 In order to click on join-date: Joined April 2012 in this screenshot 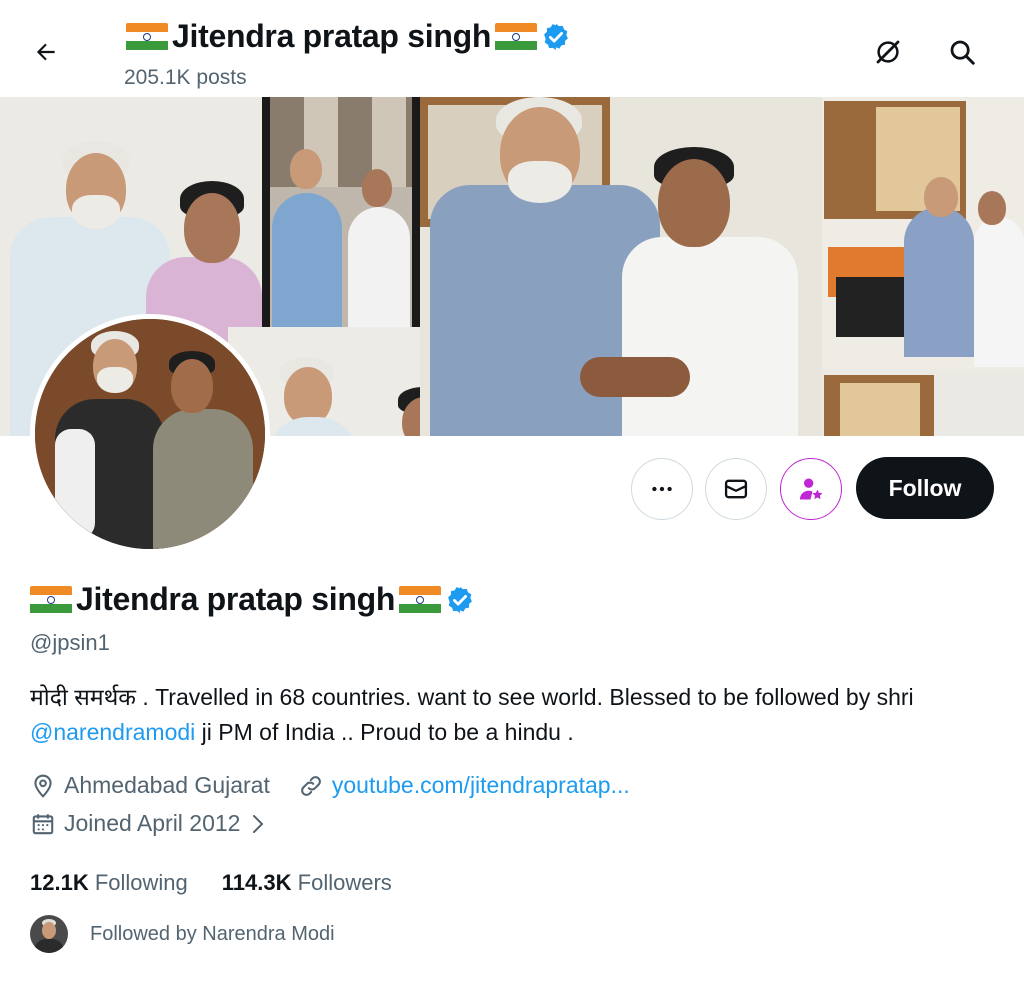, I will do `click(149, 823)`.